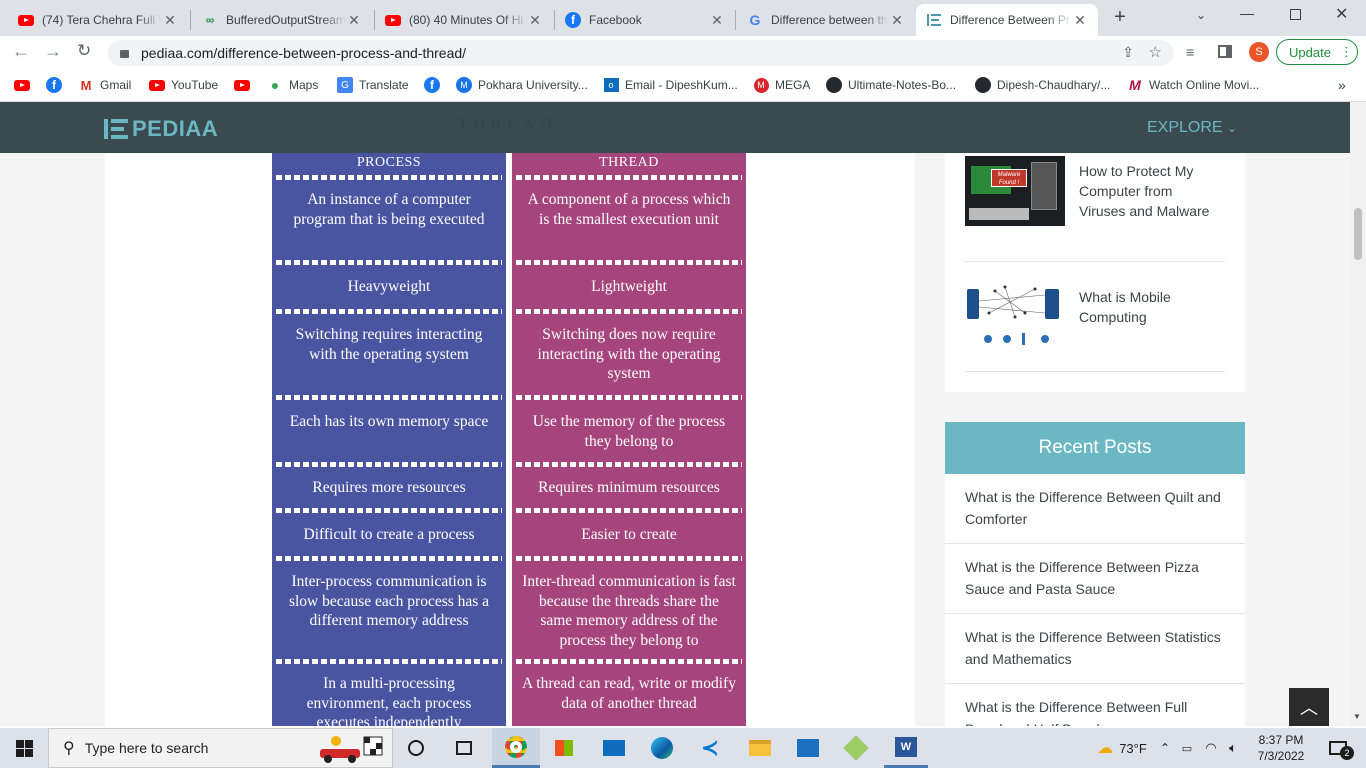 The image size is (1366, 768). What do you see at coordinates (1133, 748) in the screenshot?
I see `weather-temp: 73°F` at bounding box center [1133, 748].